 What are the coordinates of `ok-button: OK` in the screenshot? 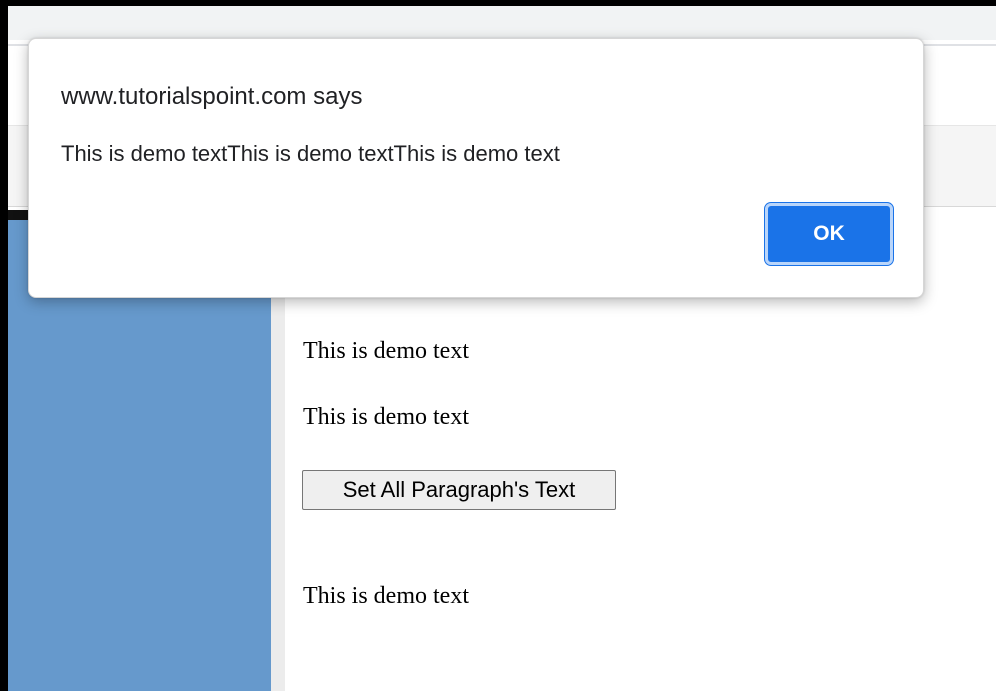 It's located at (829, 234).